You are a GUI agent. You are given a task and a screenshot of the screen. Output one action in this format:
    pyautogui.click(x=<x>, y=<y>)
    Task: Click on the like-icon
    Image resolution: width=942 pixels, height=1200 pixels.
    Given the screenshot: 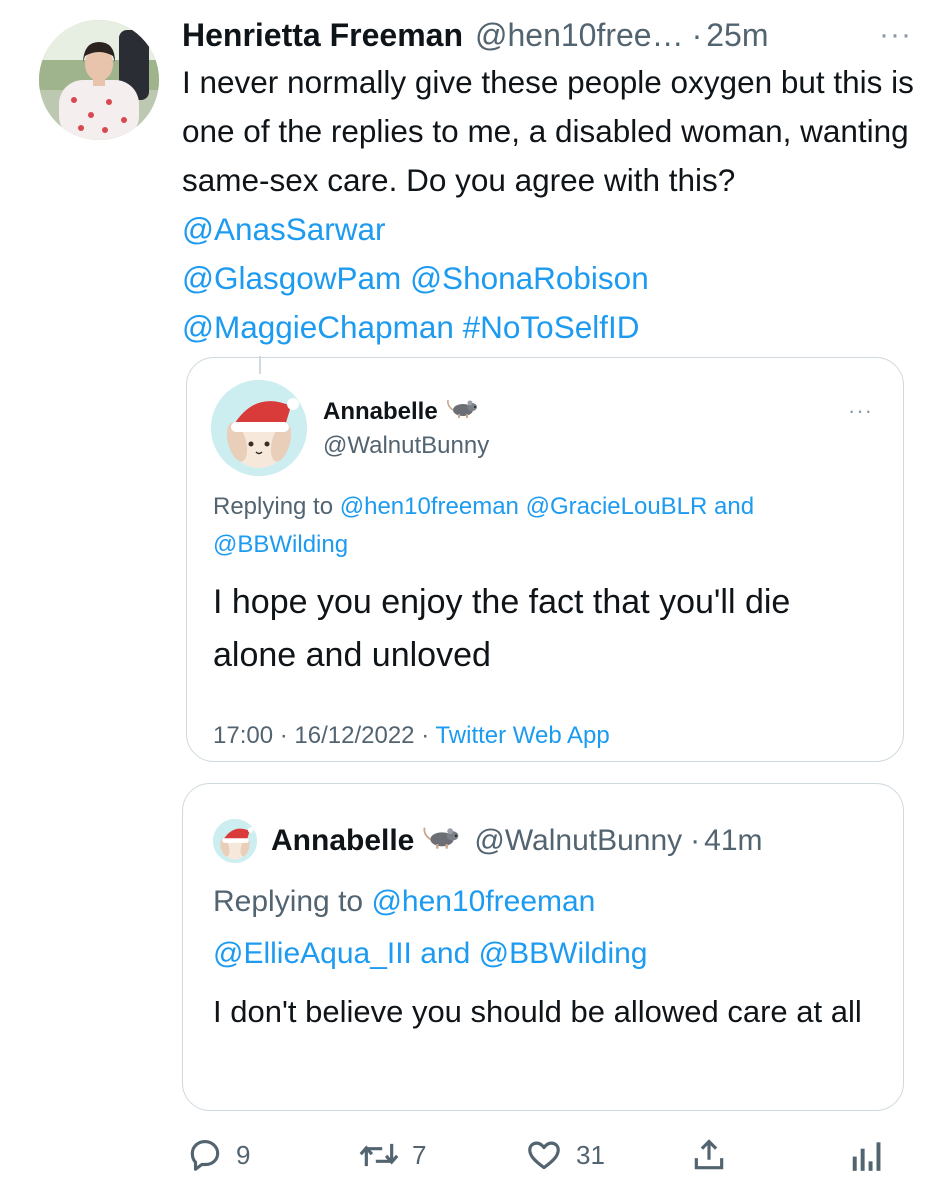 What is the action you would take?
    pyautogui.click(x=544, y=1155)
    